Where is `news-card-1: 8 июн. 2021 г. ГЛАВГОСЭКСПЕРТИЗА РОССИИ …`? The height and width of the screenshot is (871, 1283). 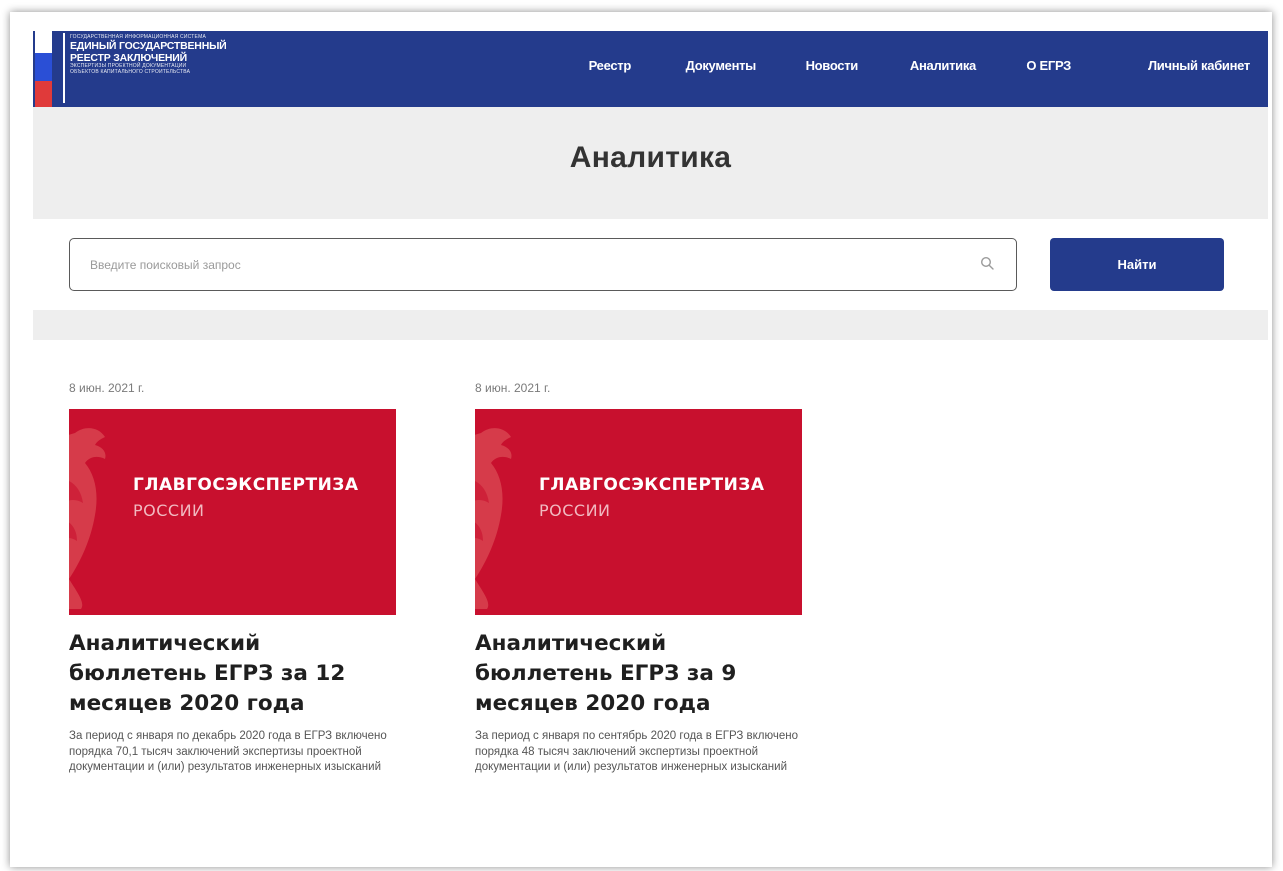
news-card-1: 8 июн. 2021 г. ГЛАВГОСЭКСПЕРТИЗА РОССИИ … is located at coordinates (234, 578).